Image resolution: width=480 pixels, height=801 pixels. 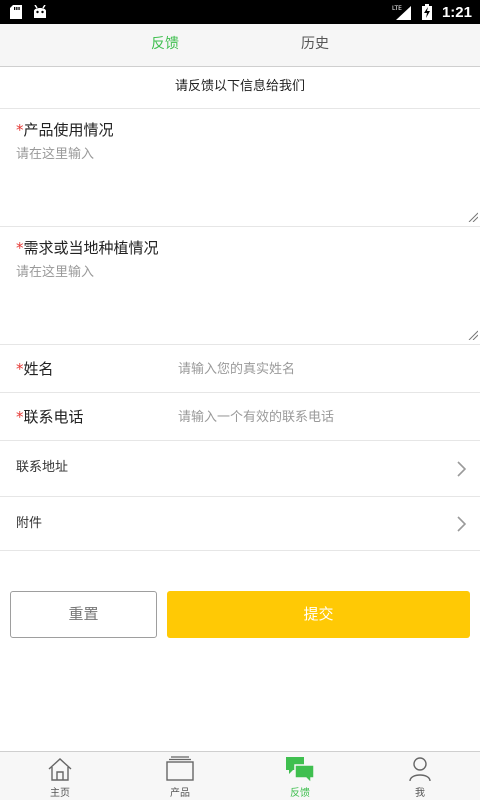 What do you see at coordinates (247, 300) in the screenshot?
I see `needs-textarea` at bounding box center [247, 300].